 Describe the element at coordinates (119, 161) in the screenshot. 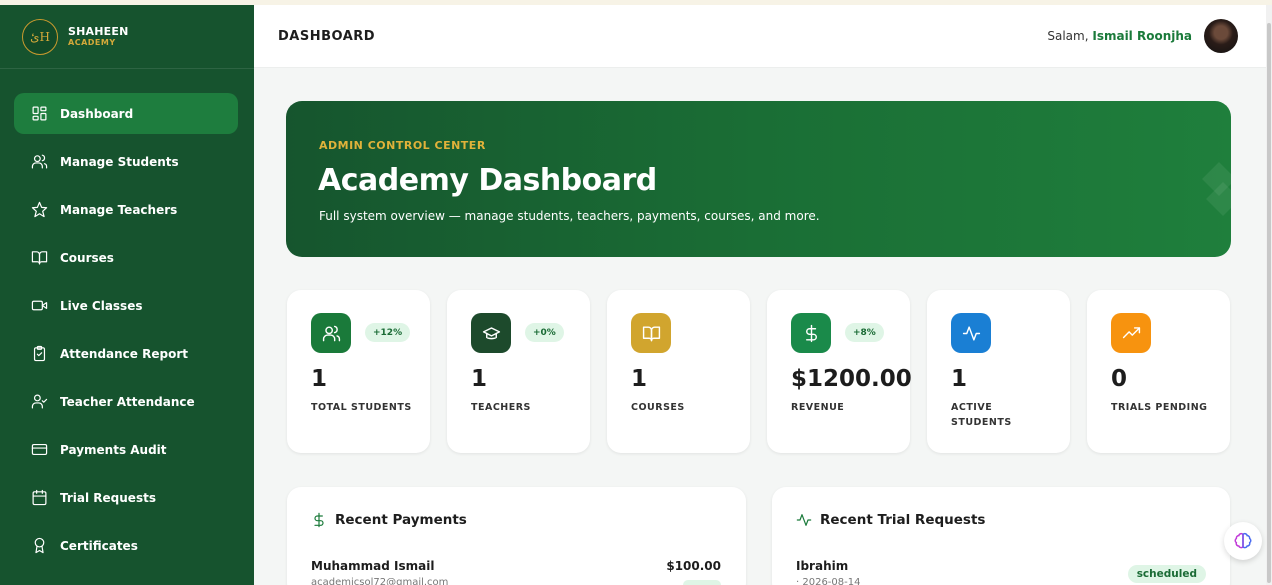

I see `sidebar-item-label: Manage Students` at that location.